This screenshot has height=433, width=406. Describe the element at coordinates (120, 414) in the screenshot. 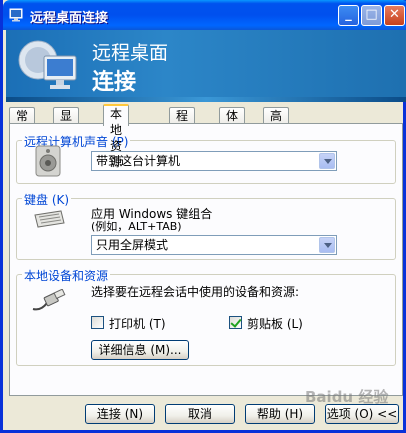

I see `connect-button: 连接 (N)` at that location.